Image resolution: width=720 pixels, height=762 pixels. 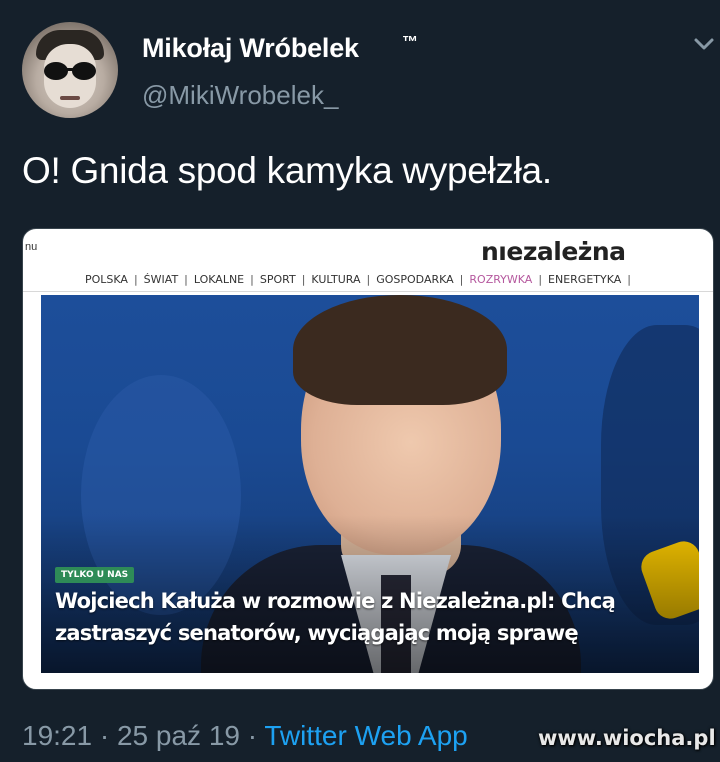 What do you see at coordinates (70, 98) in the screenshot?
I see `avatar-mouth` at bounding box center [70, 98].